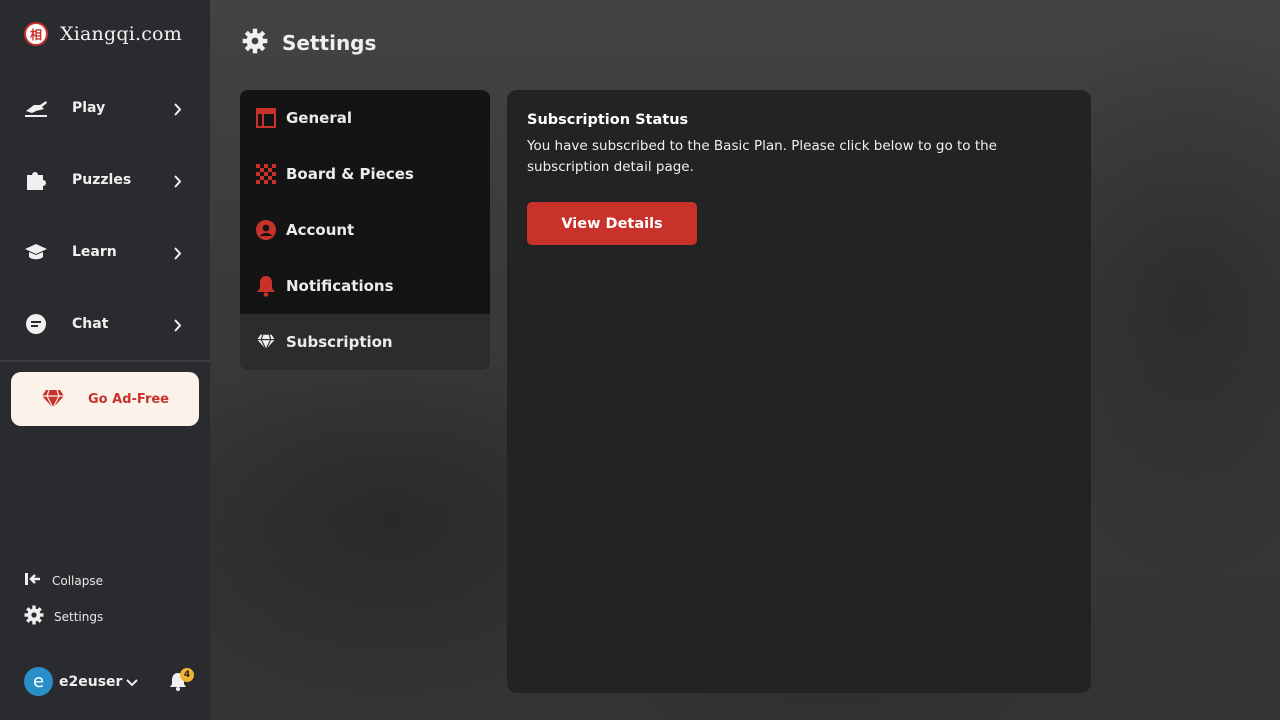 This screenshot has height=720, width=1280. Describe the element at coordinates (319, 118) in the screenshot. I see `settings-tab-label: General` at that location.